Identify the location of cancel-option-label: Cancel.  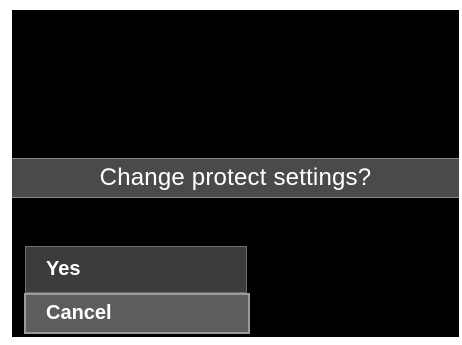
(79, 313).